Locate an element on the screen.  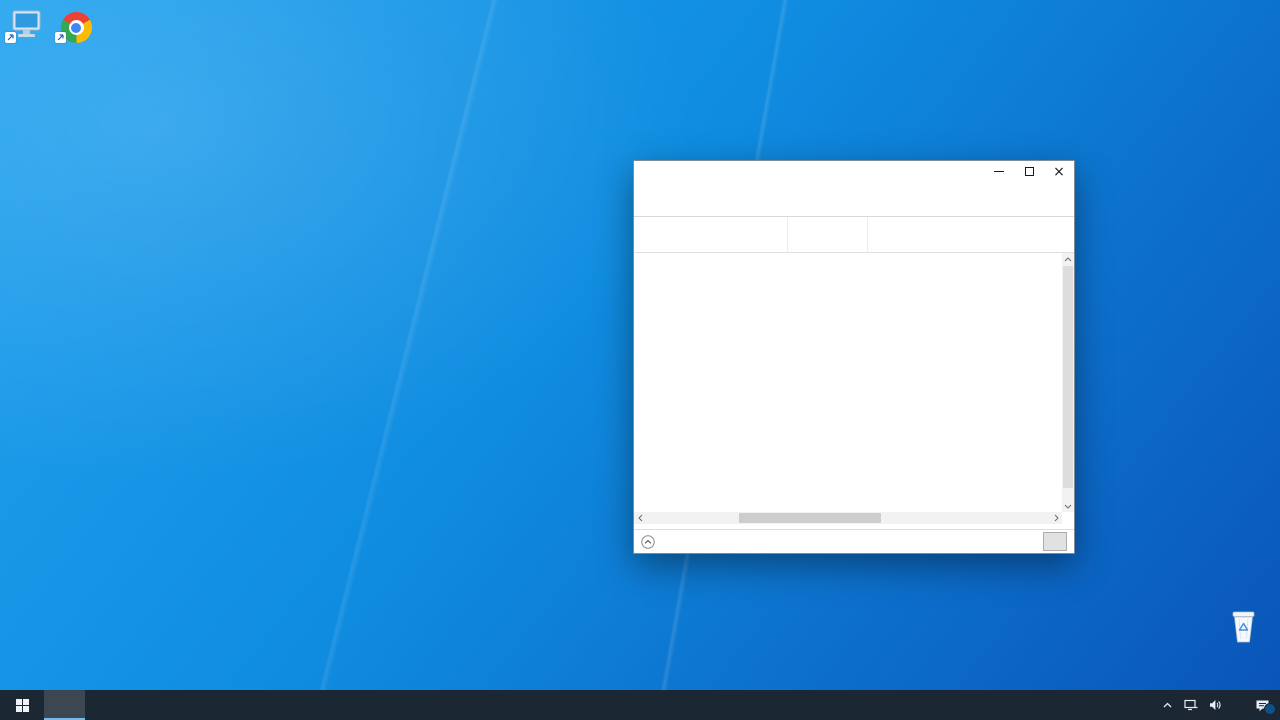
vertical-scrollbar-thumb is located at coordinates (1068, 377).